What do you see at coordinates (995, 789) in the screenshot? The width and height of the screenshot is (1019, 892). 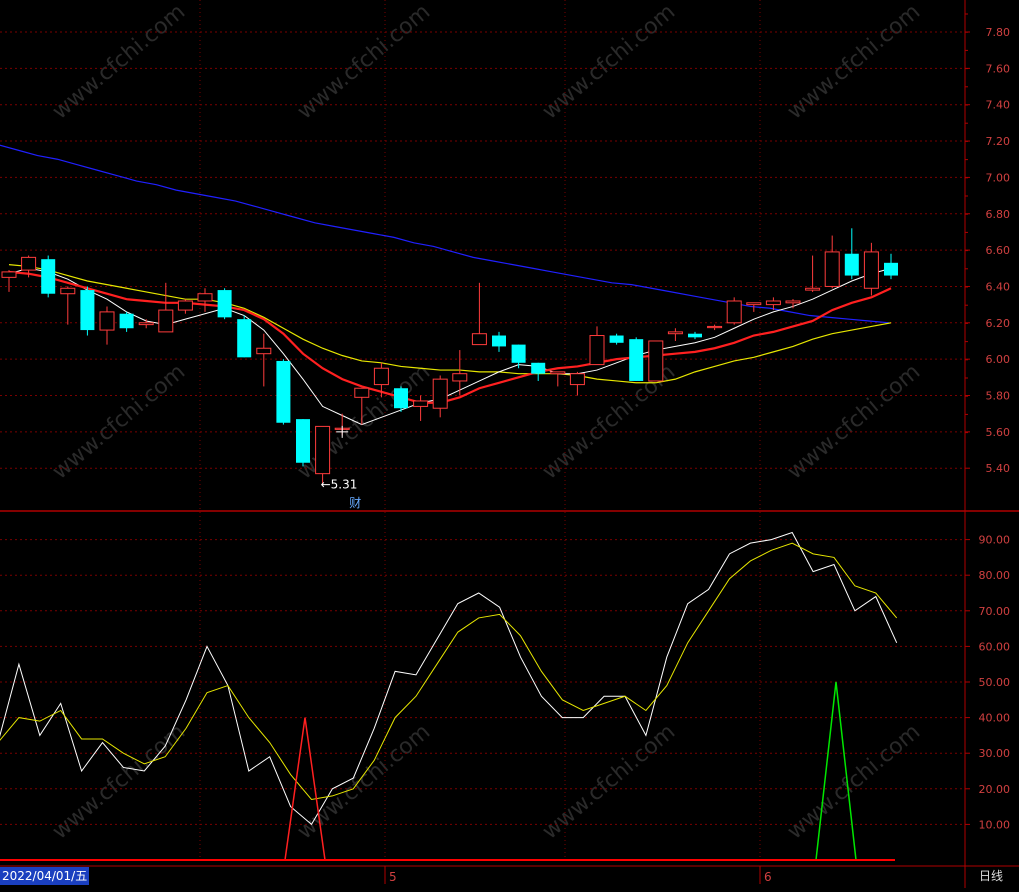 I see `osc-tick-label: 20.00` at bounding box center [995, 789].